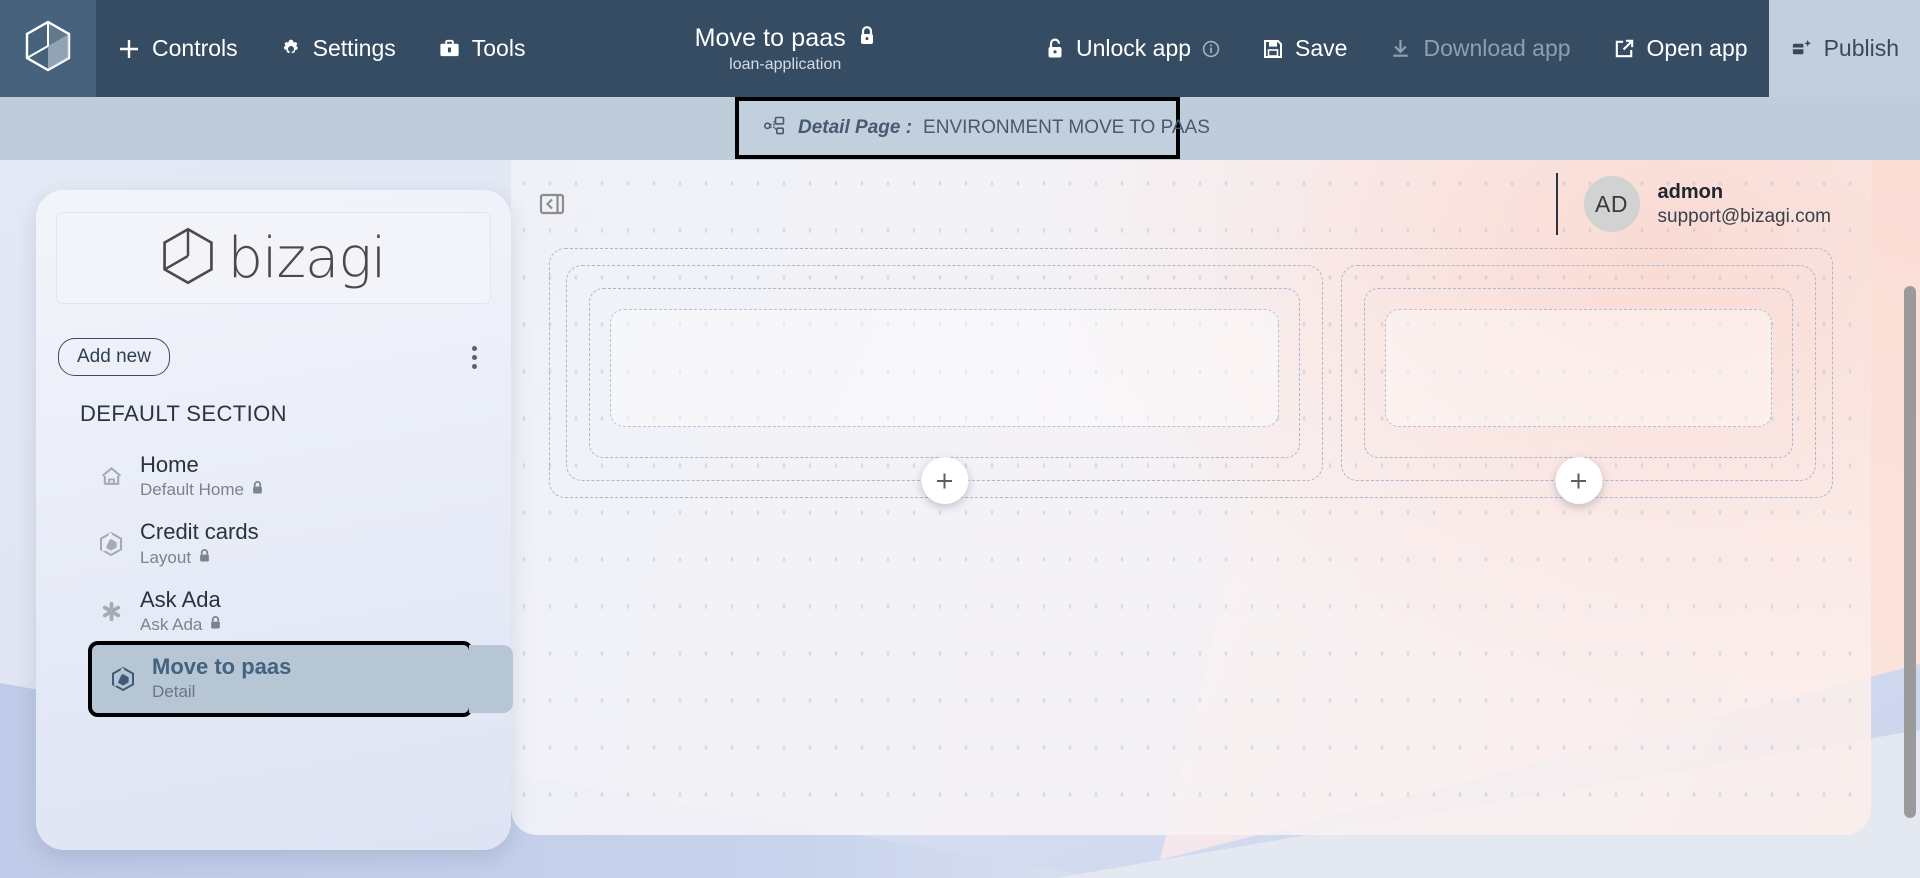  I want to click on unlock-app-button: Unlock app, so click(1132, 48).